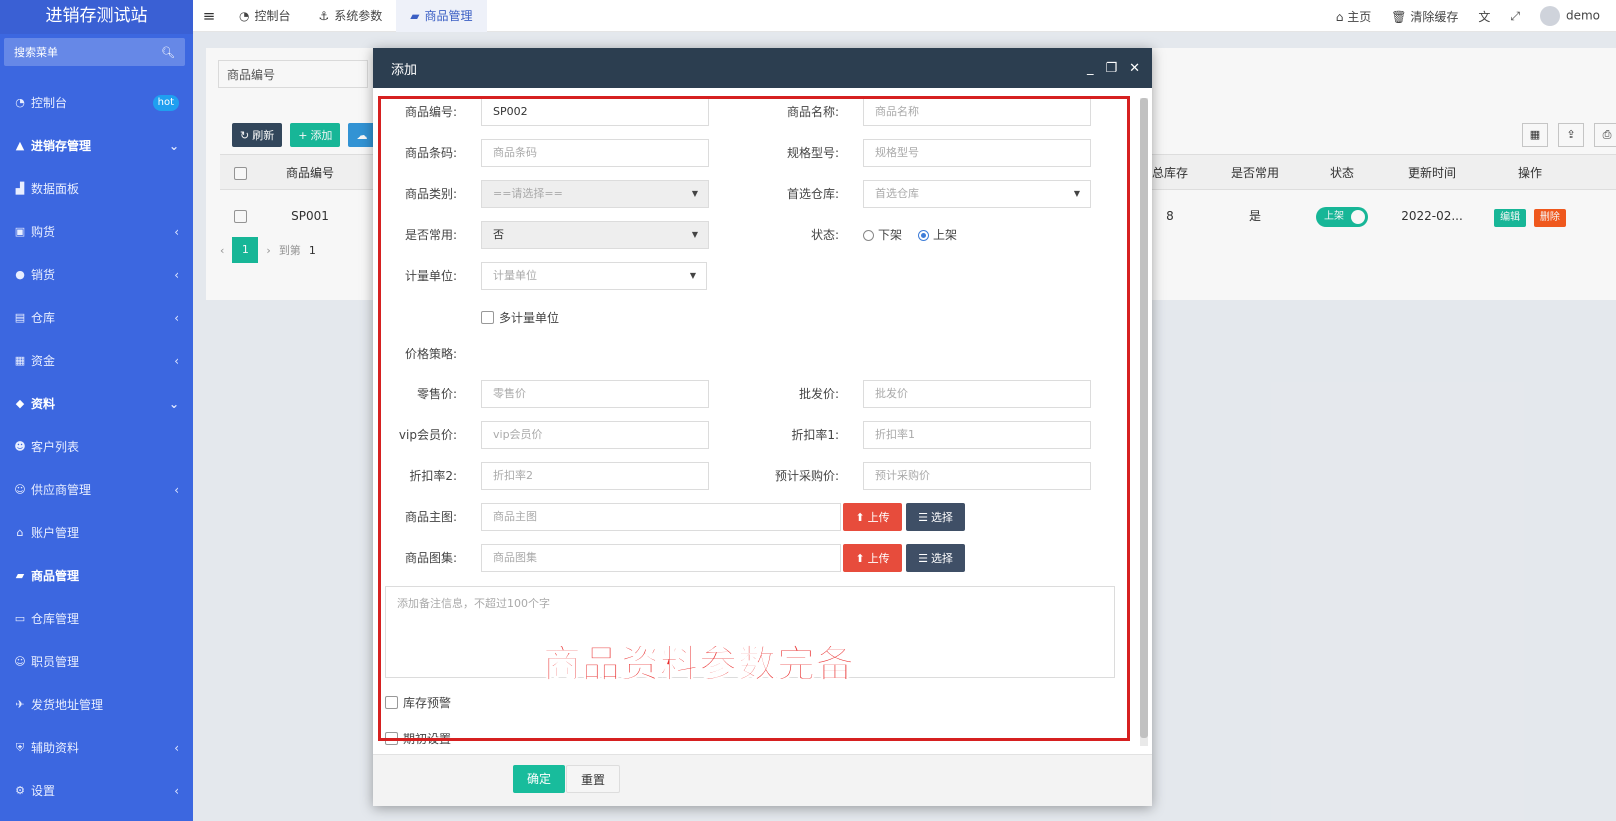 This screenshot has height=821, width=1616. What do you see at coordinates (427, 738) in the screenshot?
I see `initial-setup-label: 期初设置` at bounding box center [427, 738].